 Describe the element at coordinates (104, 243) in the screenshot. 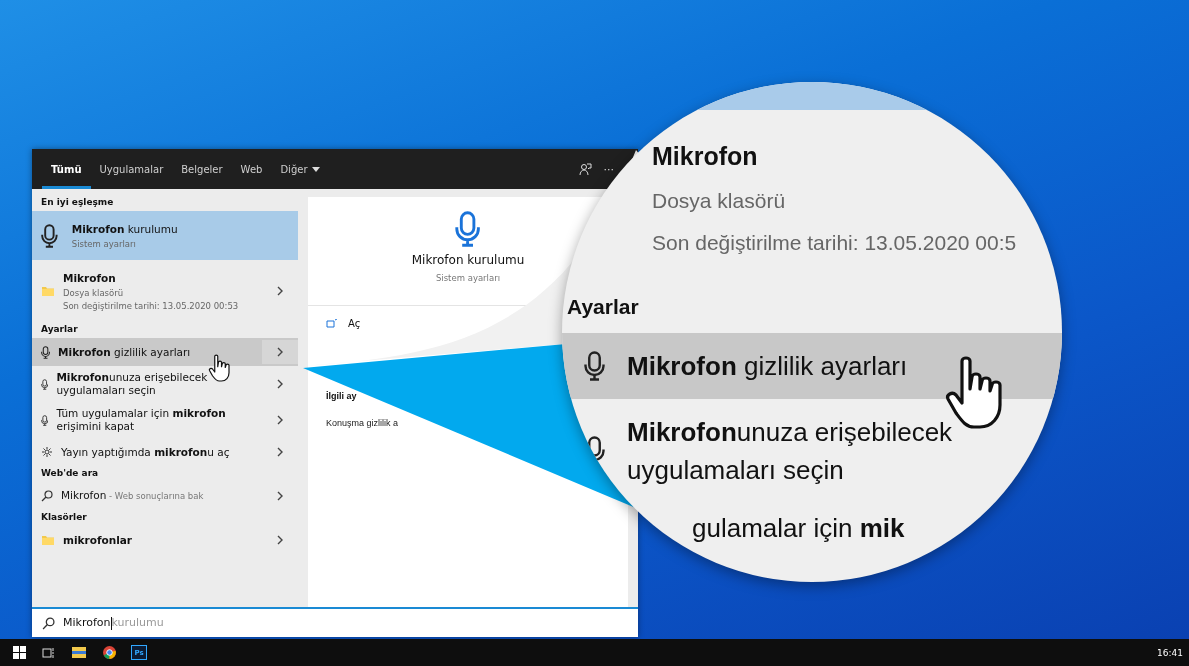

I see `result-subtitle: Sistem ayarları` at that location.